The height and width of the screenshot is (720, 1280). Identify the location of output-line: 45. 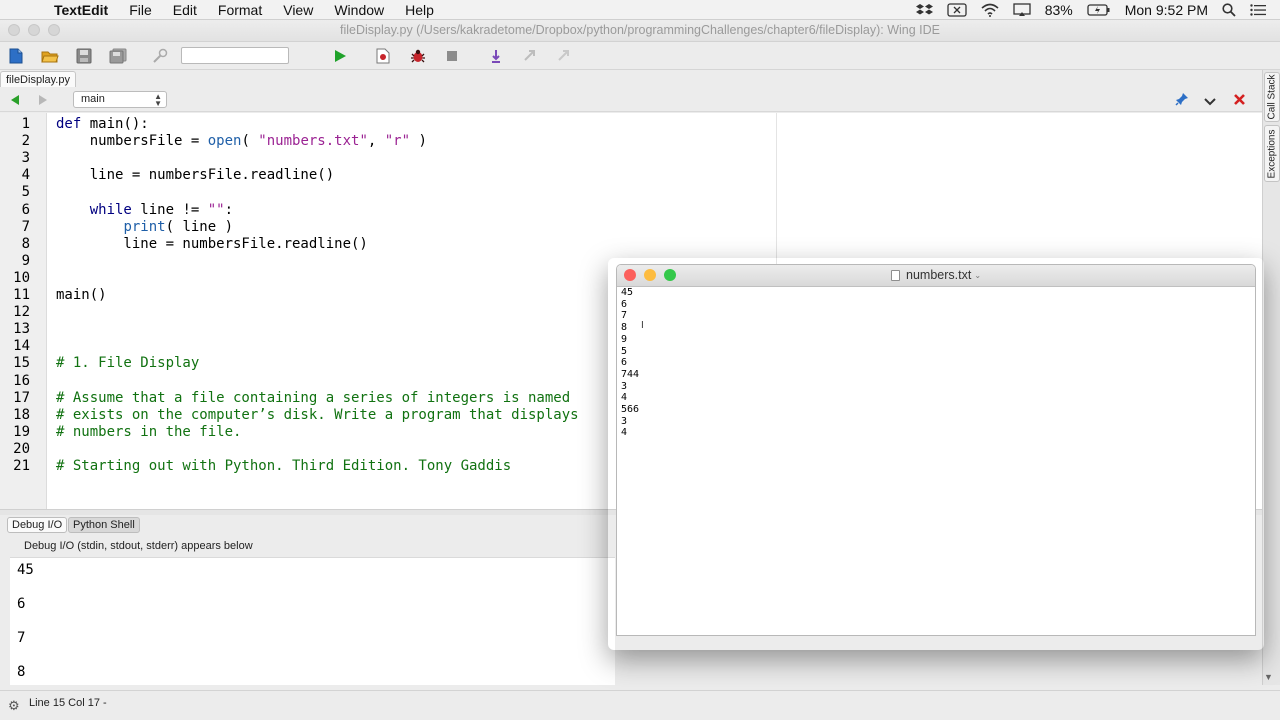
(25, 570).